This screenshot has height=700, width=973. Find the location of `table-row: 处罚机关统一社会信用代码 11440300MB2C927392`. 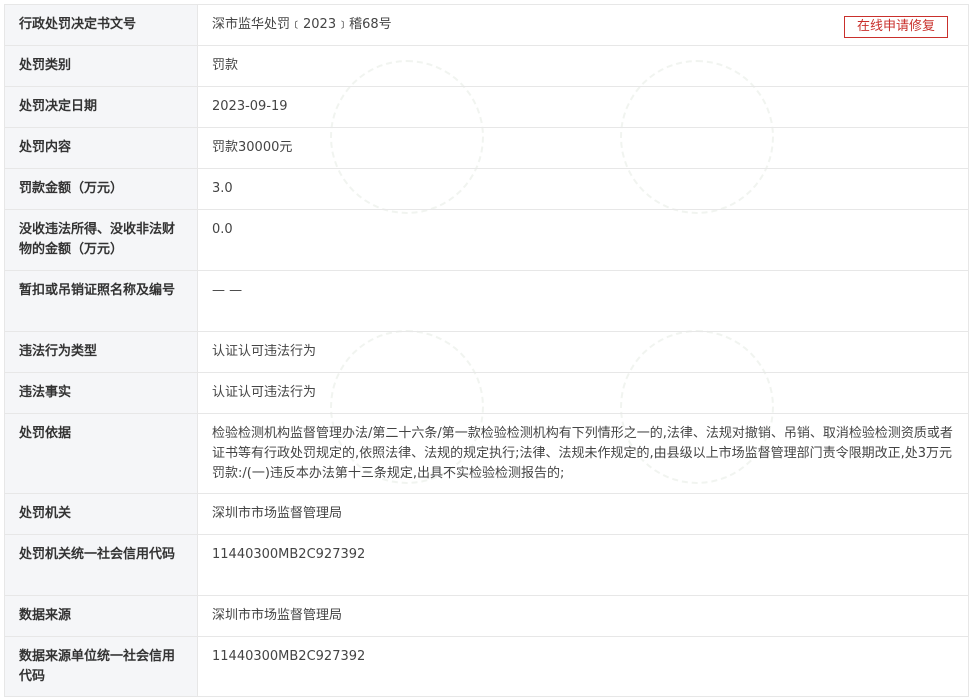

table-row: 处罚机关统一社会信用代码 11440300MB2C927392 is located at coordinates (486, 565).